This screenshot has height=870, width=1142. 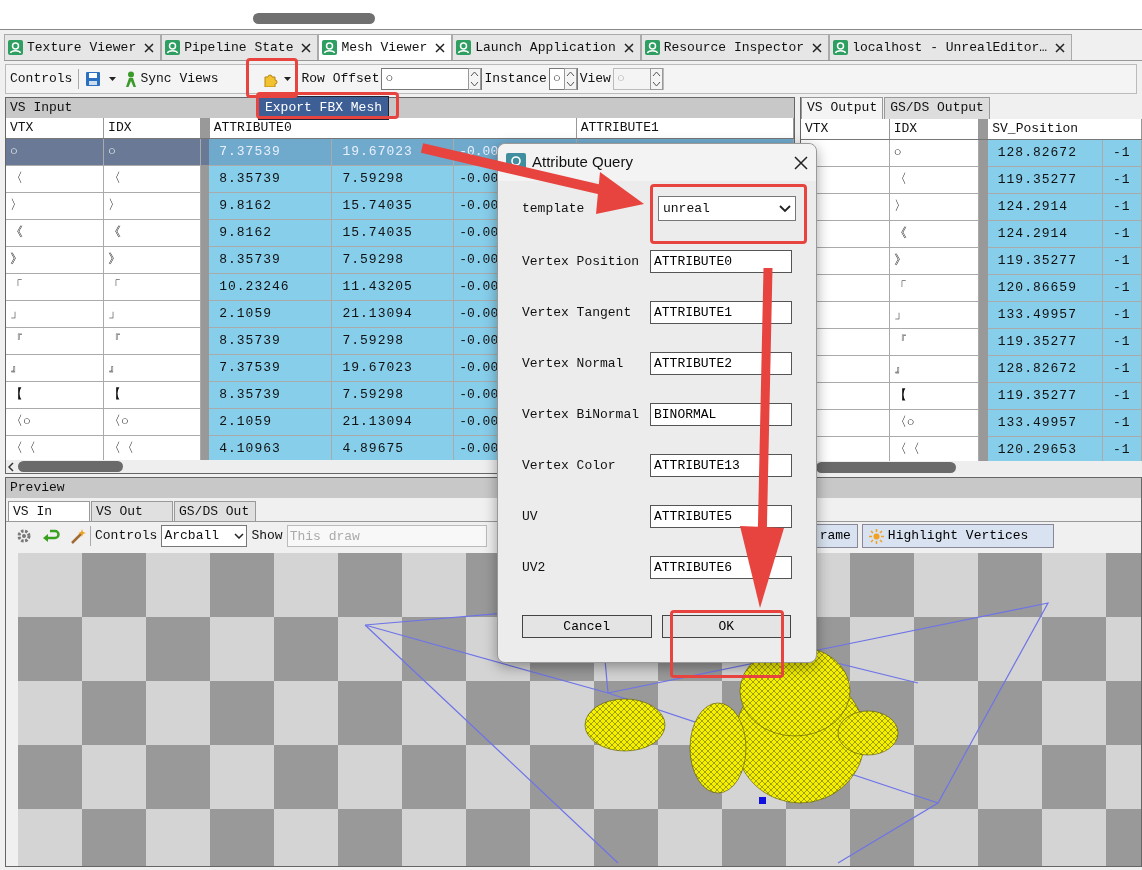 What do you see at coordinates (270, 205) in the screenshot?
I see `table-cell: 9.8162` at bounding box center [270, 205].